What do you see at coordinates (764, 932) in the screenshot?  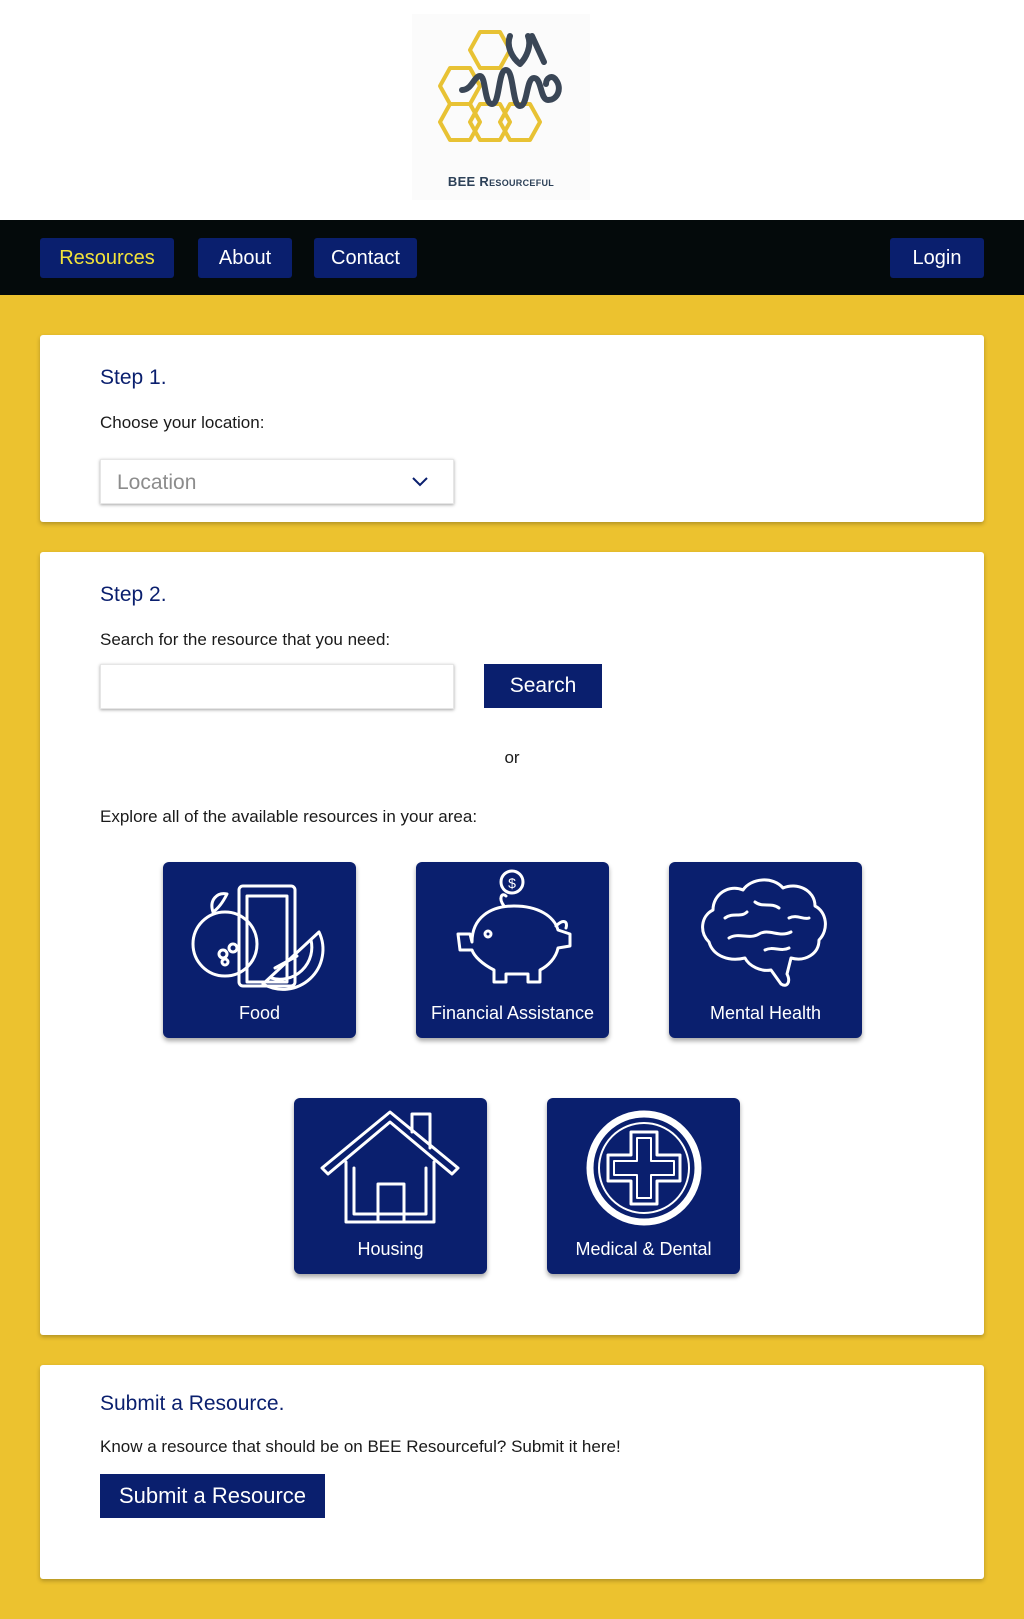 I see `brain-icon` at bounding box center [764, 932].